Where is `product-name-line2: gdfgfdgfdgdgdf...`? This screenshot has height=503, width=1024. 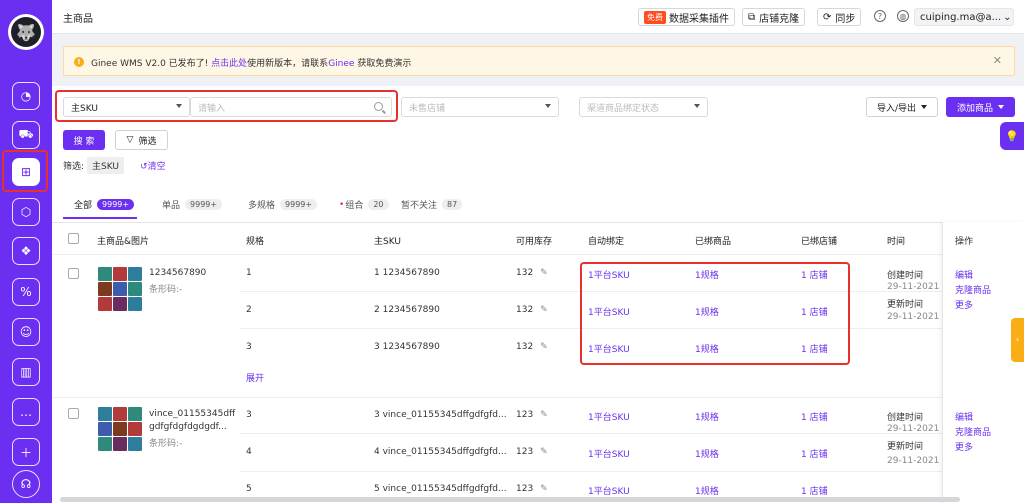
product-name-line2: gdfgfdgfdgdgdf... is located at coordinates (188, 427).